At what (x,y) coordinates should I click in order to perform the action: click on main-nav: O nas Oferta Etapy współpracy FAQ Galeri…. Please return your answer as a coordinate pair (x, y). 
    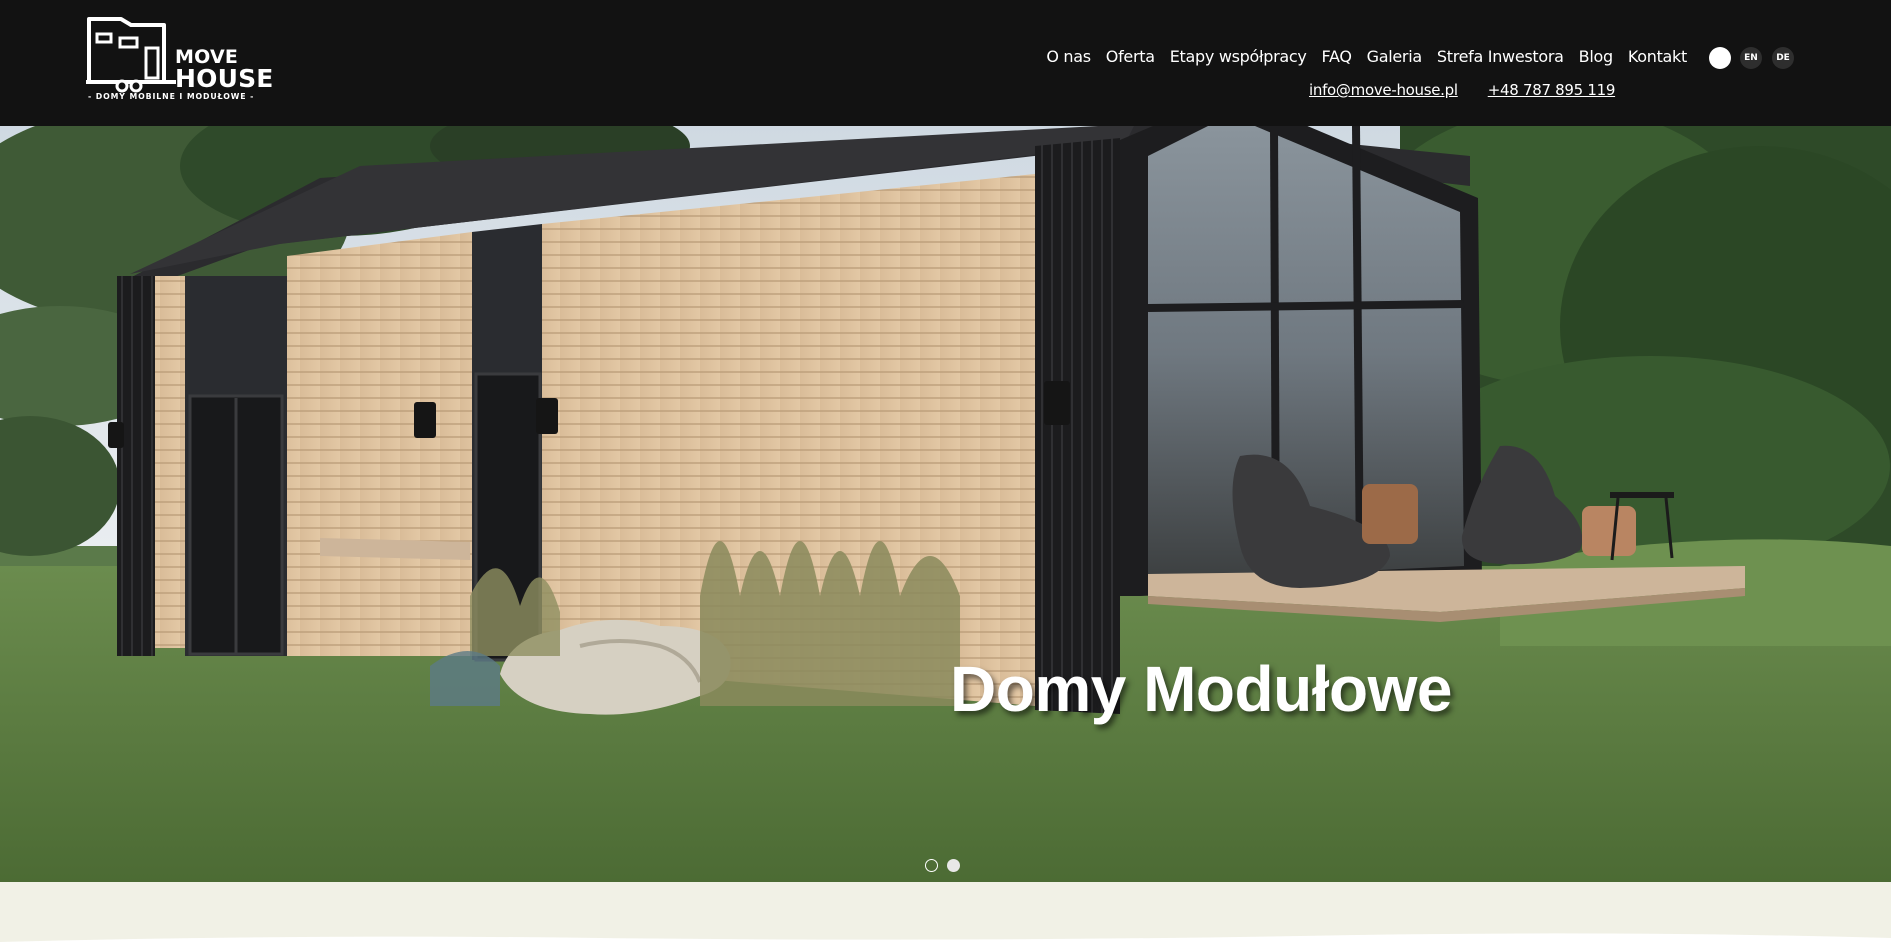
    Looking at the image, I should click on (1366, 57).